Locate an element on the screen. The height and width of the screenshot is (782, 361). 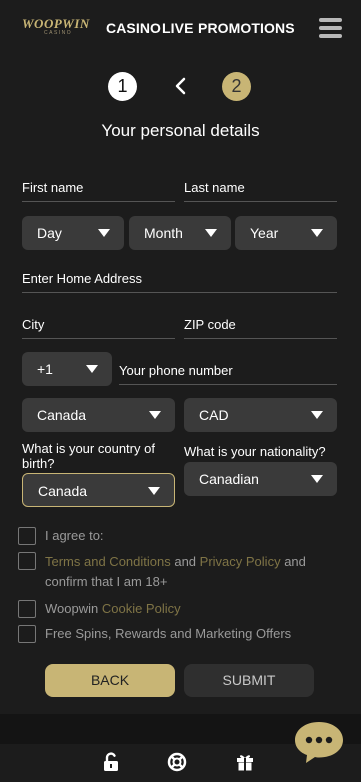
last-name-placeholder: Last name is located at coordinates (214, 187).